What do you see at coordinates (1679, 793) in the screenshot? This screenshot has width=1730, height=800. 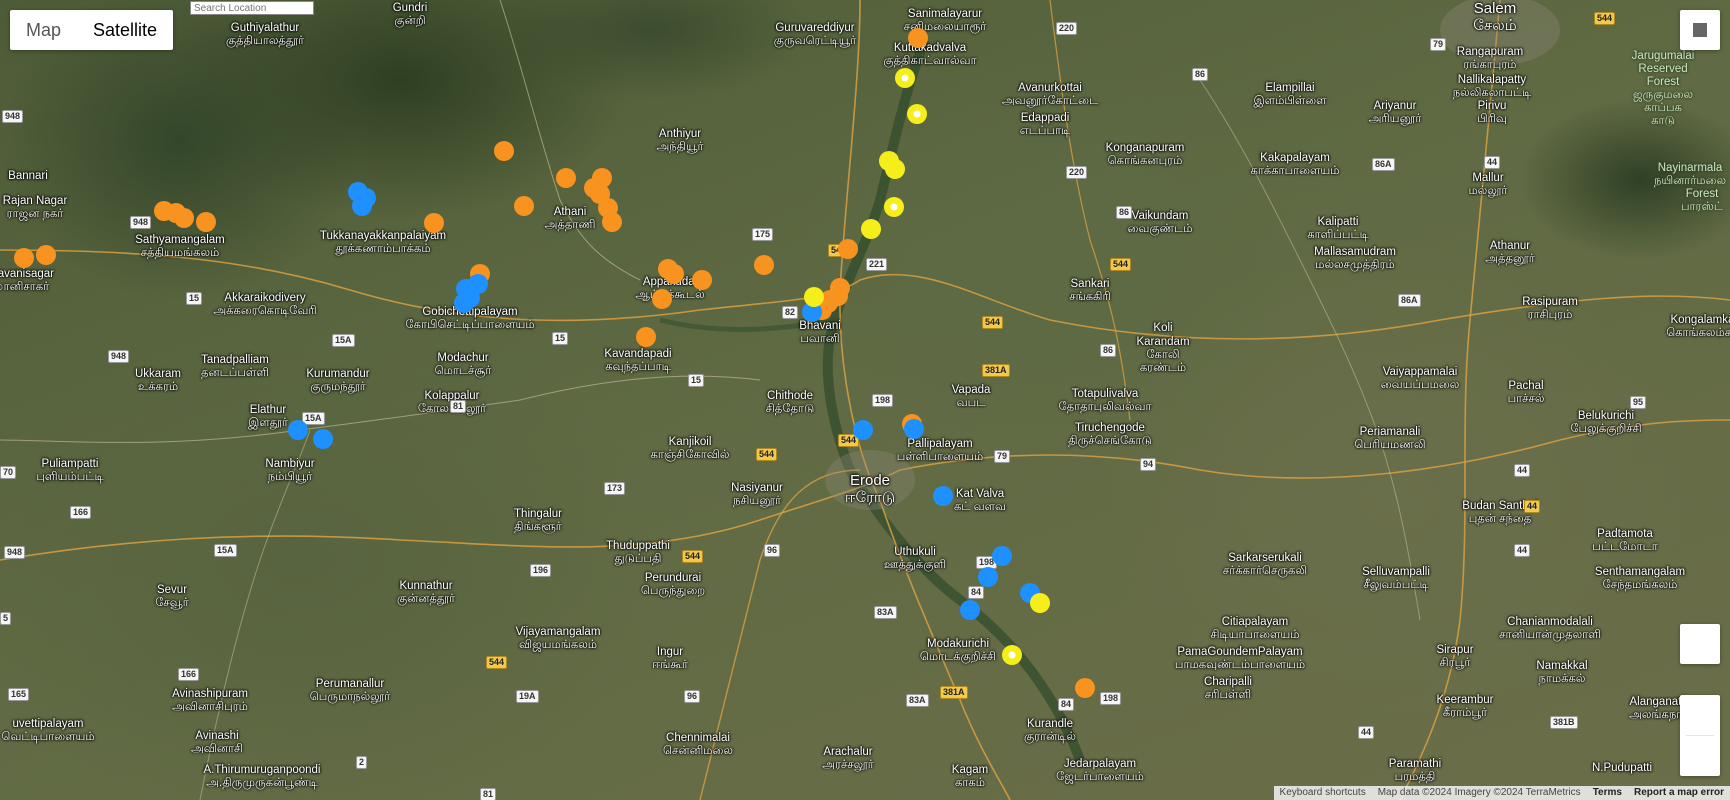 I see `report-map-error-link: Report a map error` at bounding box center [1679, 793].